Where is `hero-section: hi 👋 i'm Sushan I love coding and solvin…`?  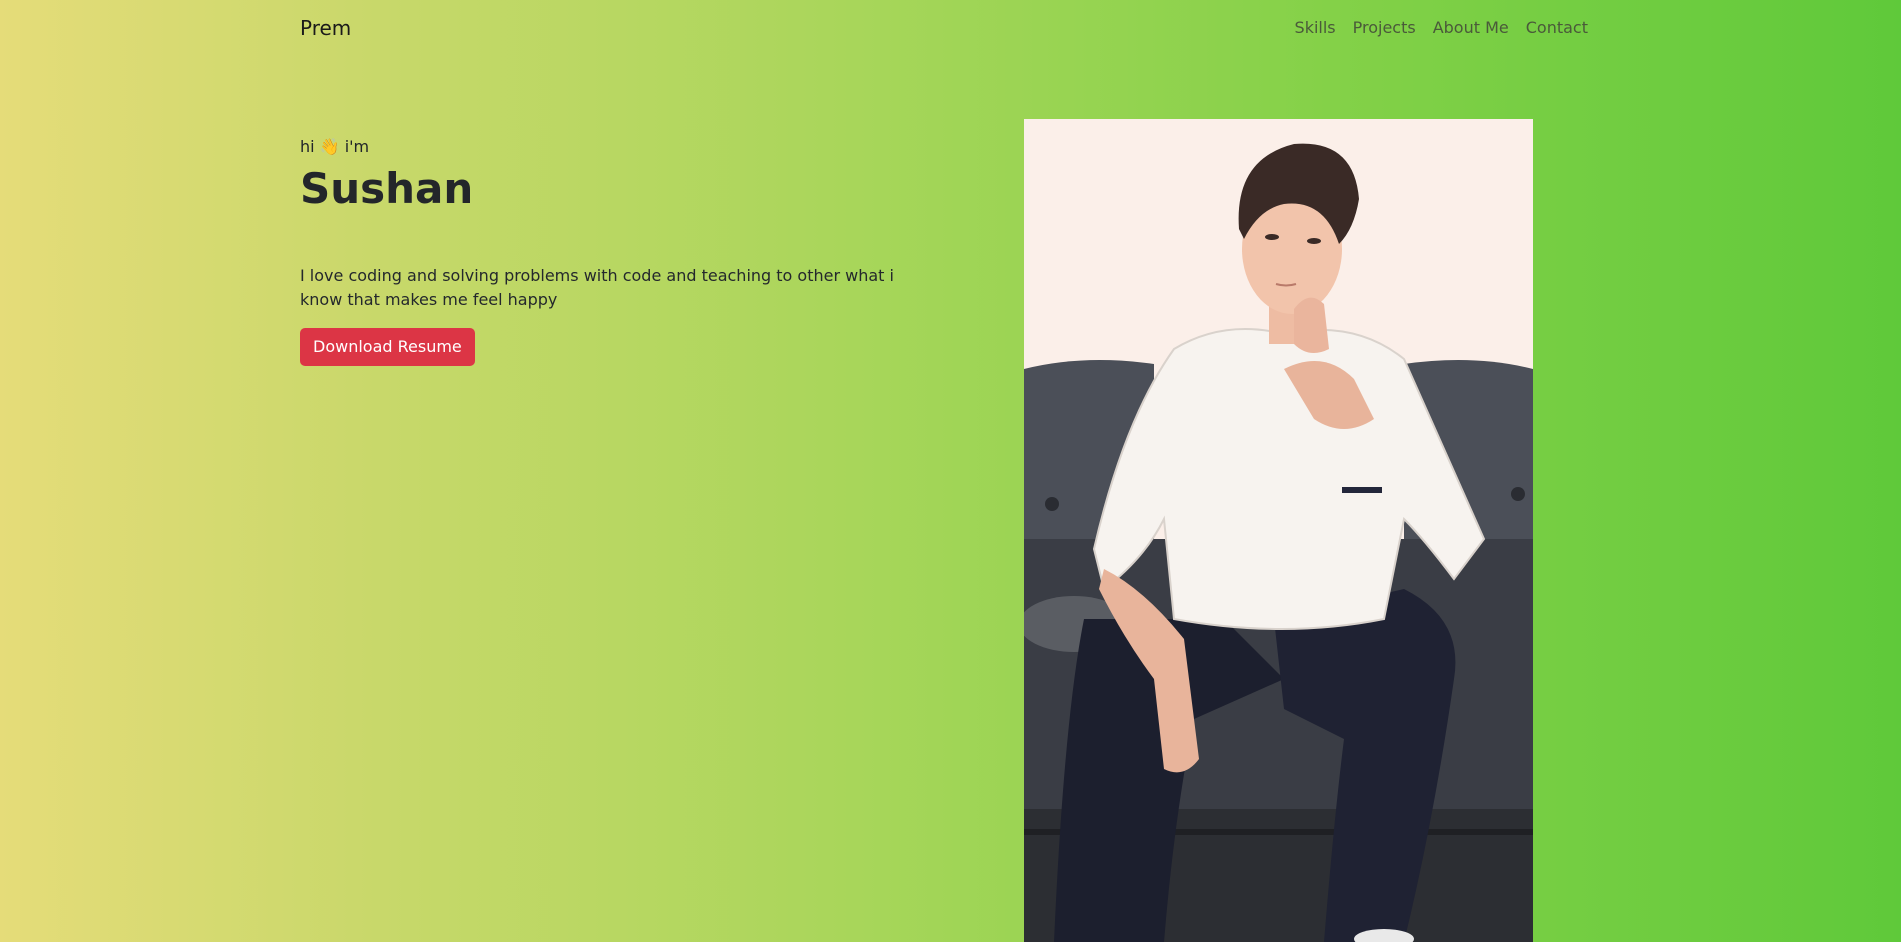
hero-section: hi 👋 i'm Sushan I love coding and solvin… is located at coordinates (620, 251).